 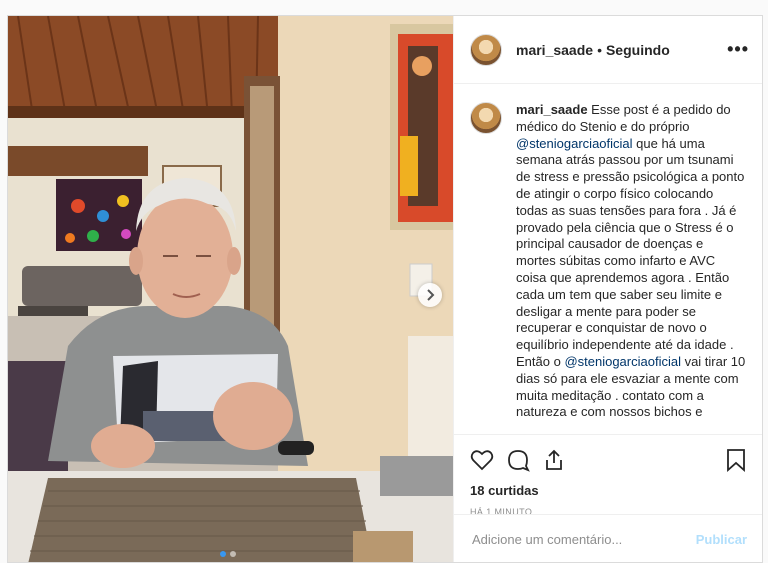 What do you see at coordinates (228, 554) in the screenshot?
I see `carousel-indicator` at bounding box center [228, 554].